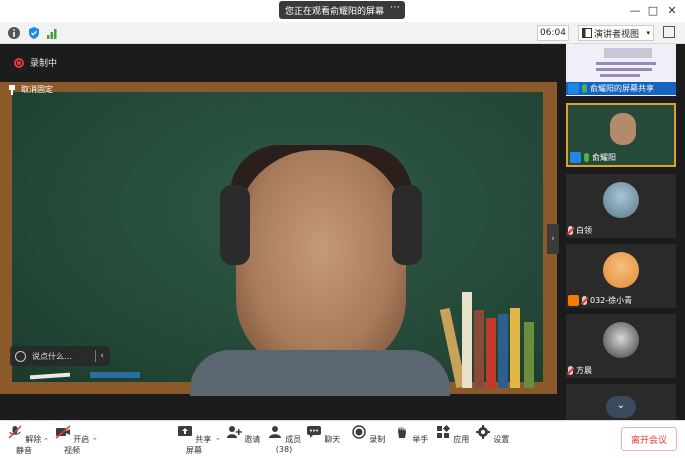  What do you see at coordinates (461, 439) in the screenshot?
I see `apps-label: 应用` at bounding box center [461, 439].